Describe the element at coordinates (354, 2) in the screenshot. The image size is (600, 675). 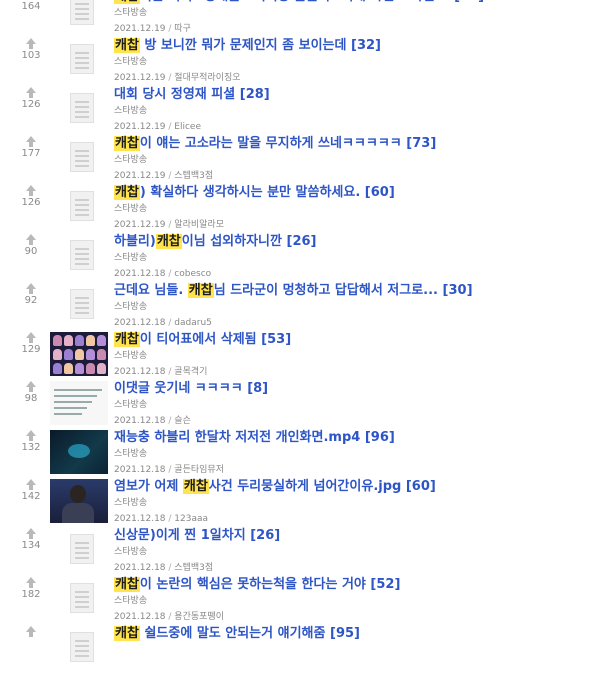
I see `post-title-link: 캐찹이는 티어표상대를 8티어랑 붙을려고하네 마인드 확인... [71]` at that location.